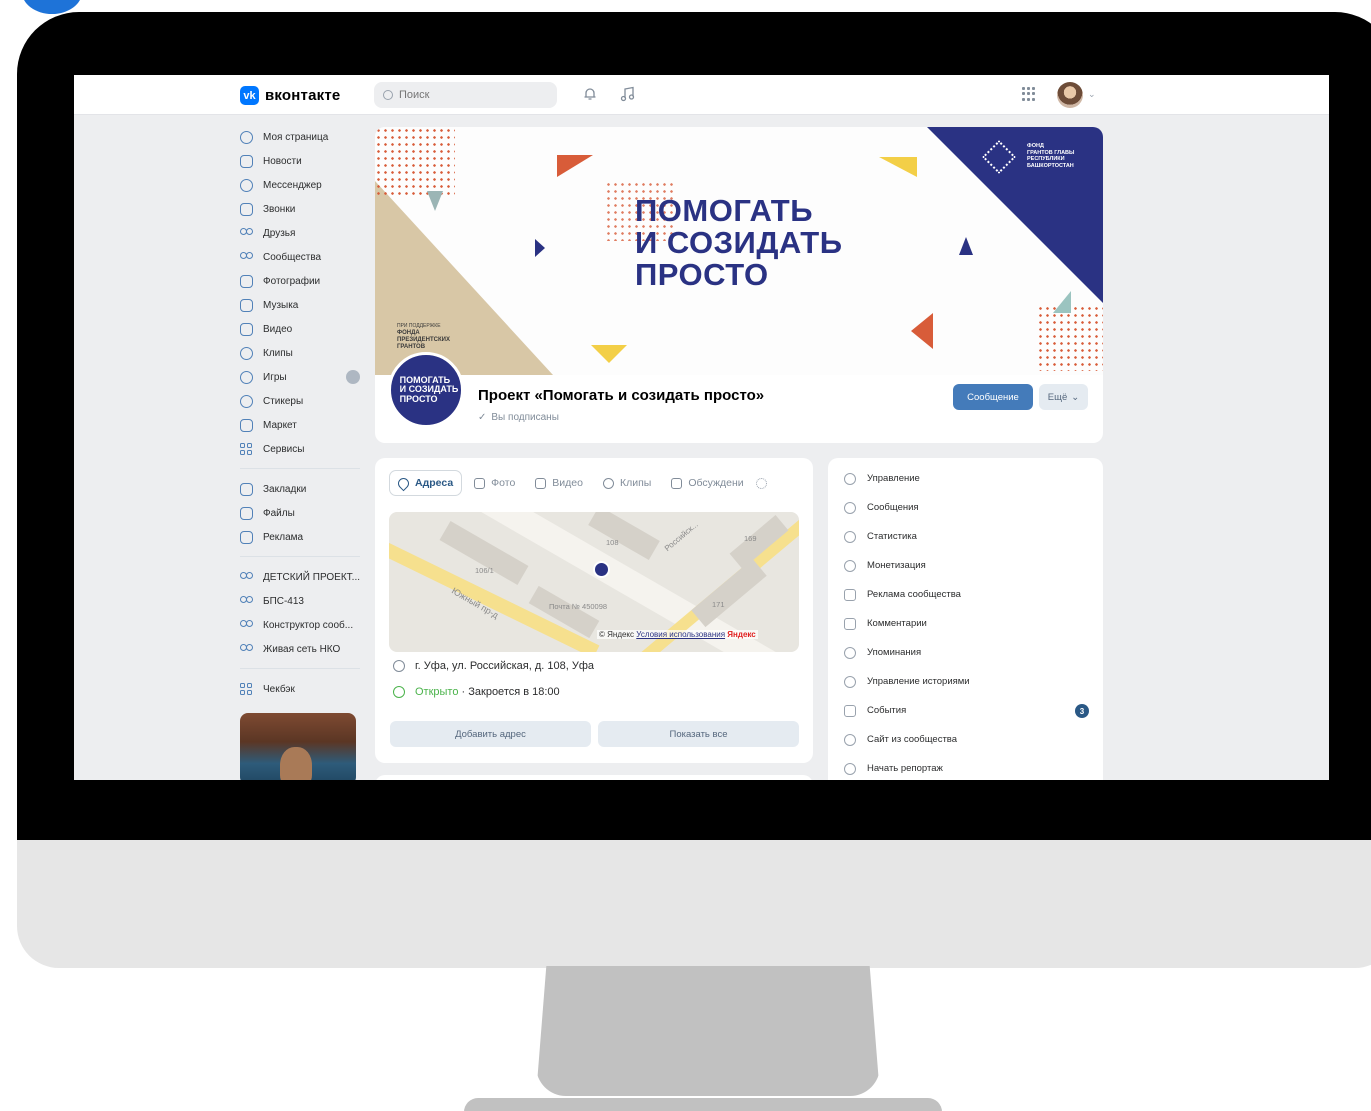 This screenshot has height=1111, width=1371. I want to click on menu-item: Мессенджер, so click(305, 185).